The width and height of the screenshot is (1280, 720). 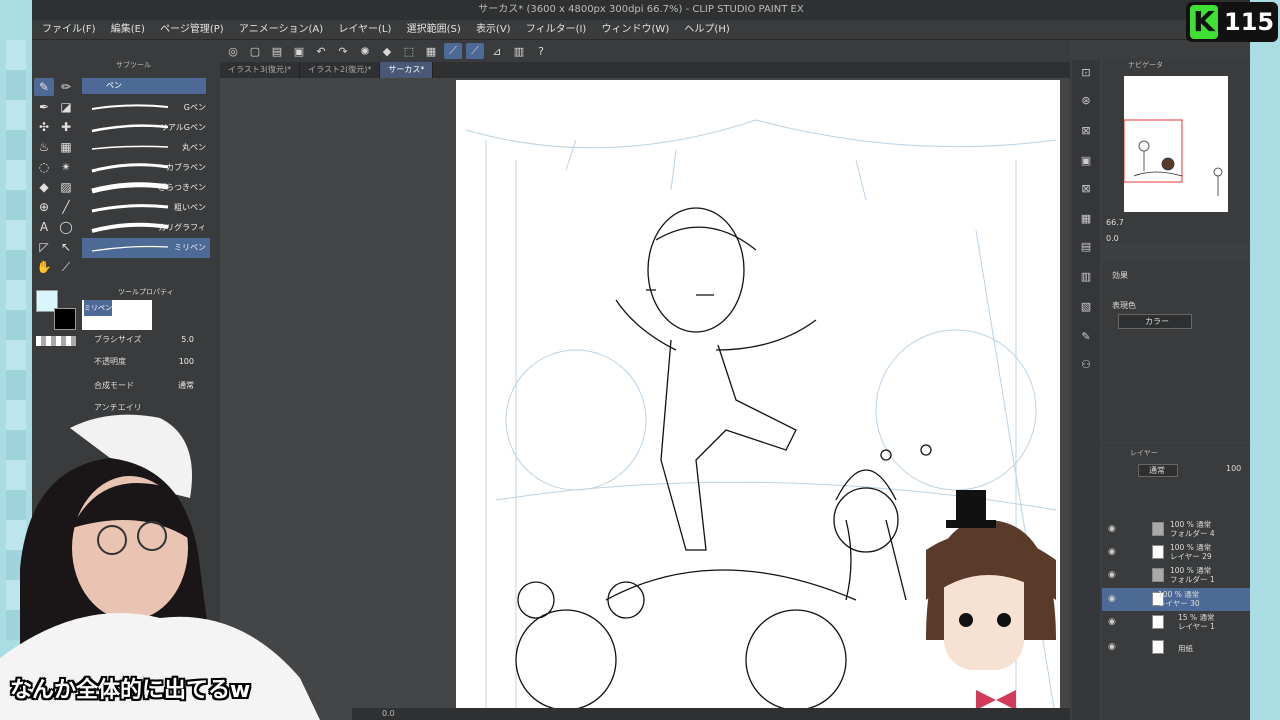 I want to click on layer-row: ◉ 用紙, so click(x=1176, y=647).